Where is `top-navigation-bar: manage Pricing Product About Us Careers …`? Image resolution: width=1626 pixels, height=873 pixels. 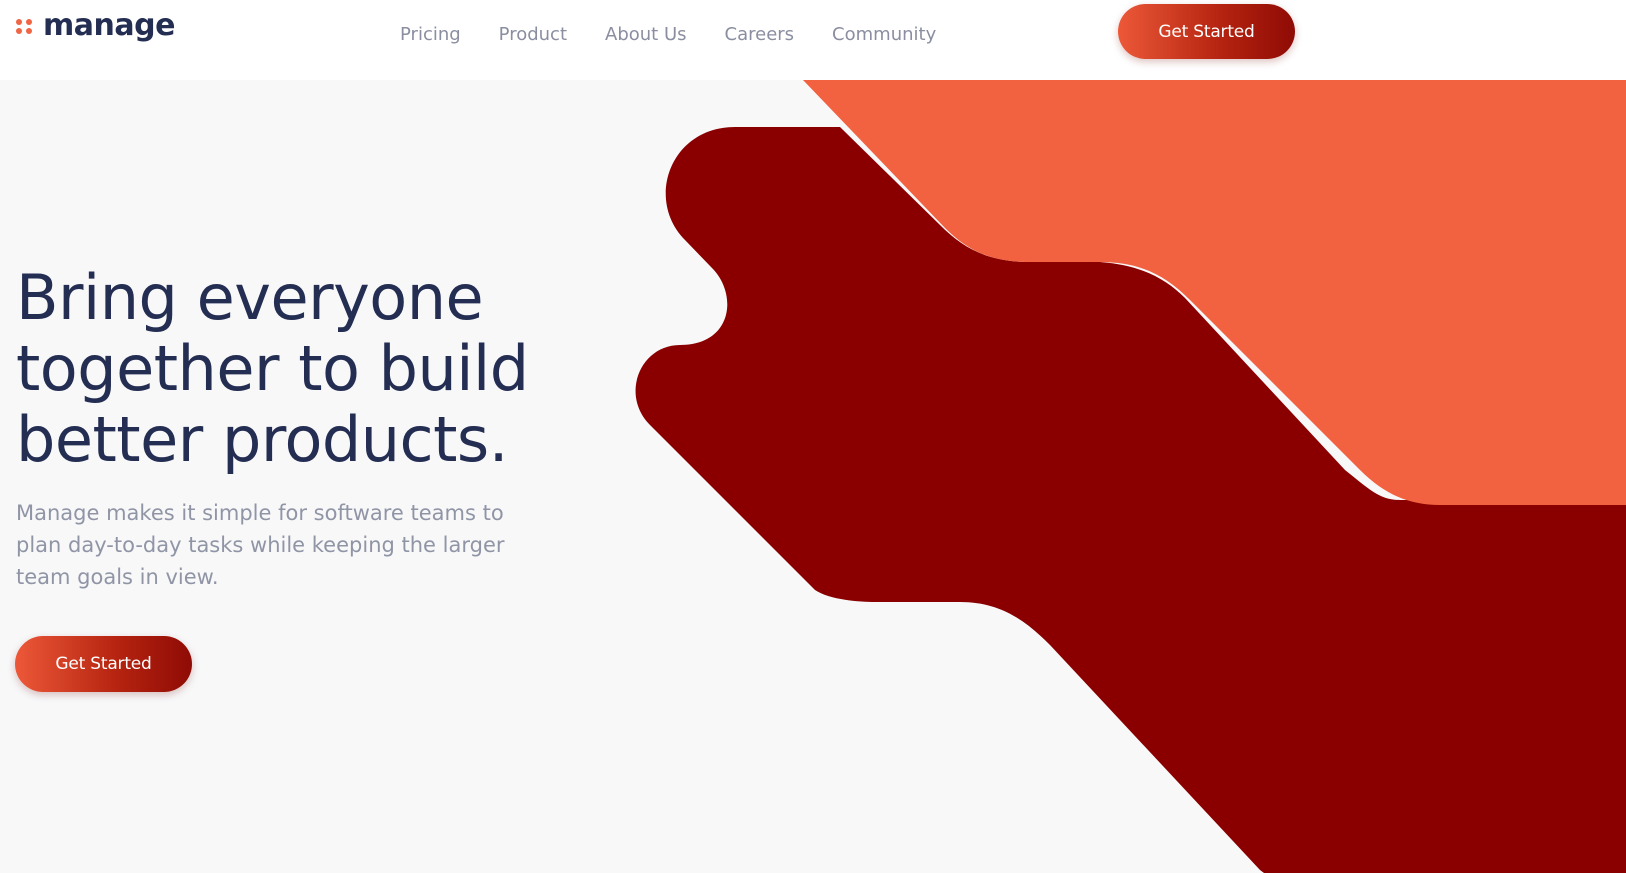 top-navigation-bar: manage Pricing Product About Us Careers … is located at coordinates (813, 40).